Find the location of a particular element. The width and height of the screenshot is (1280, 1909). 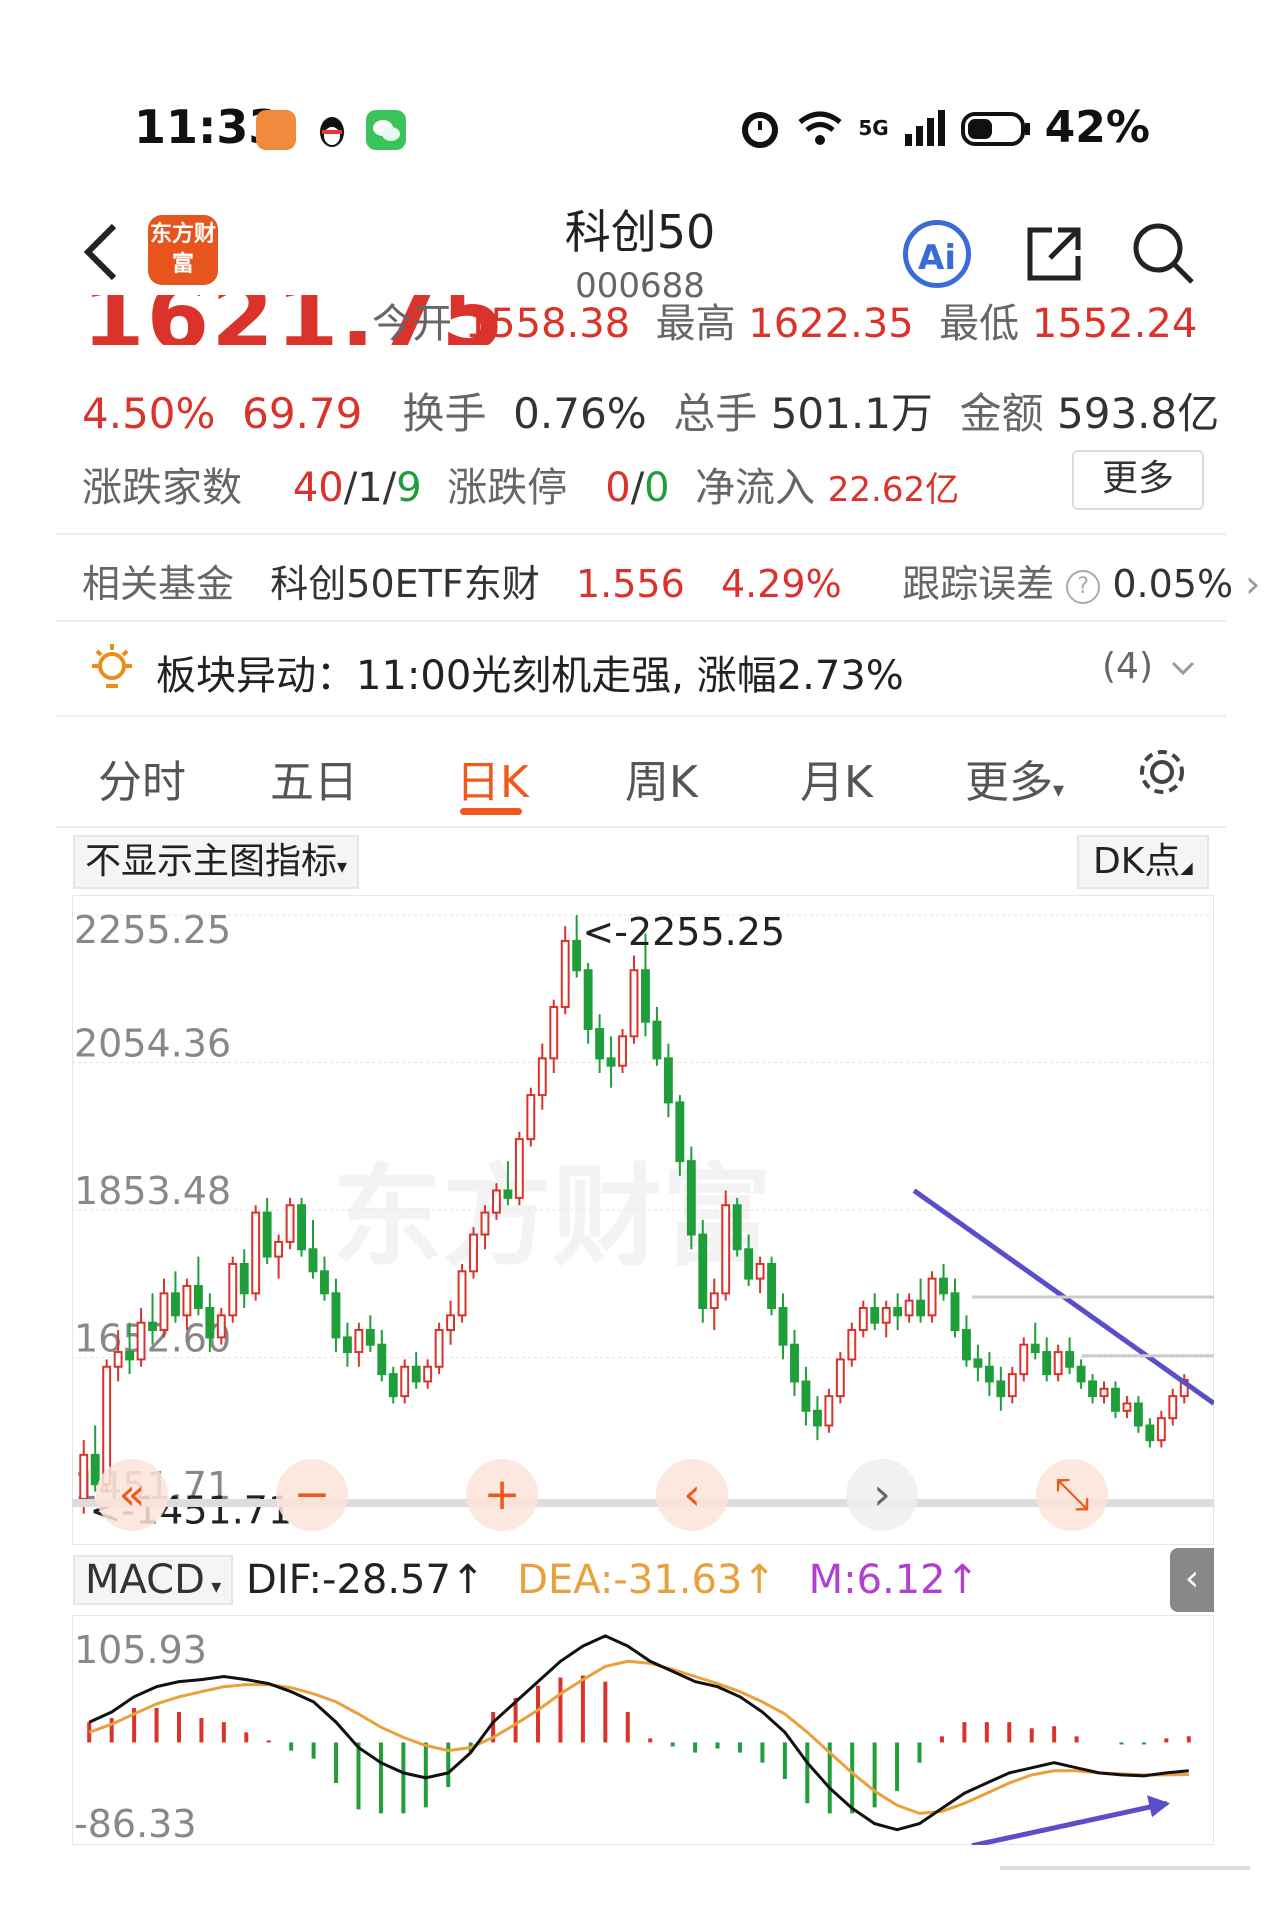

fund-price: 1.556 is located at coordinates (630, 584).